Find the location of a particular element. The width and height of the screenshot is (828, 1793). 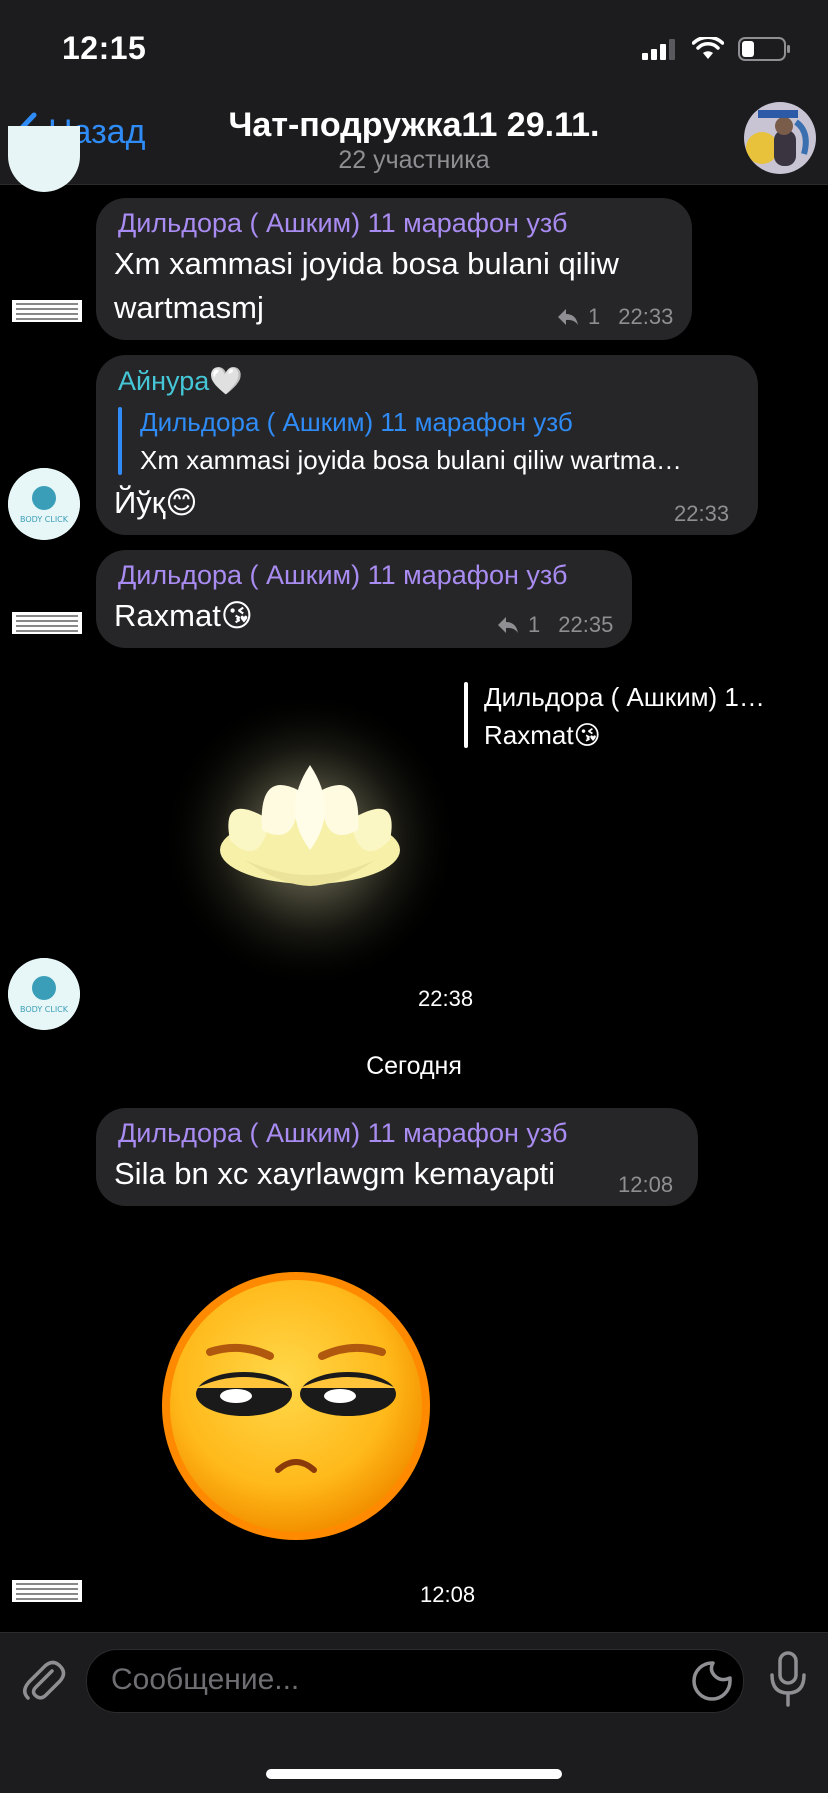

status-icons is located at coordinates (717, 49).